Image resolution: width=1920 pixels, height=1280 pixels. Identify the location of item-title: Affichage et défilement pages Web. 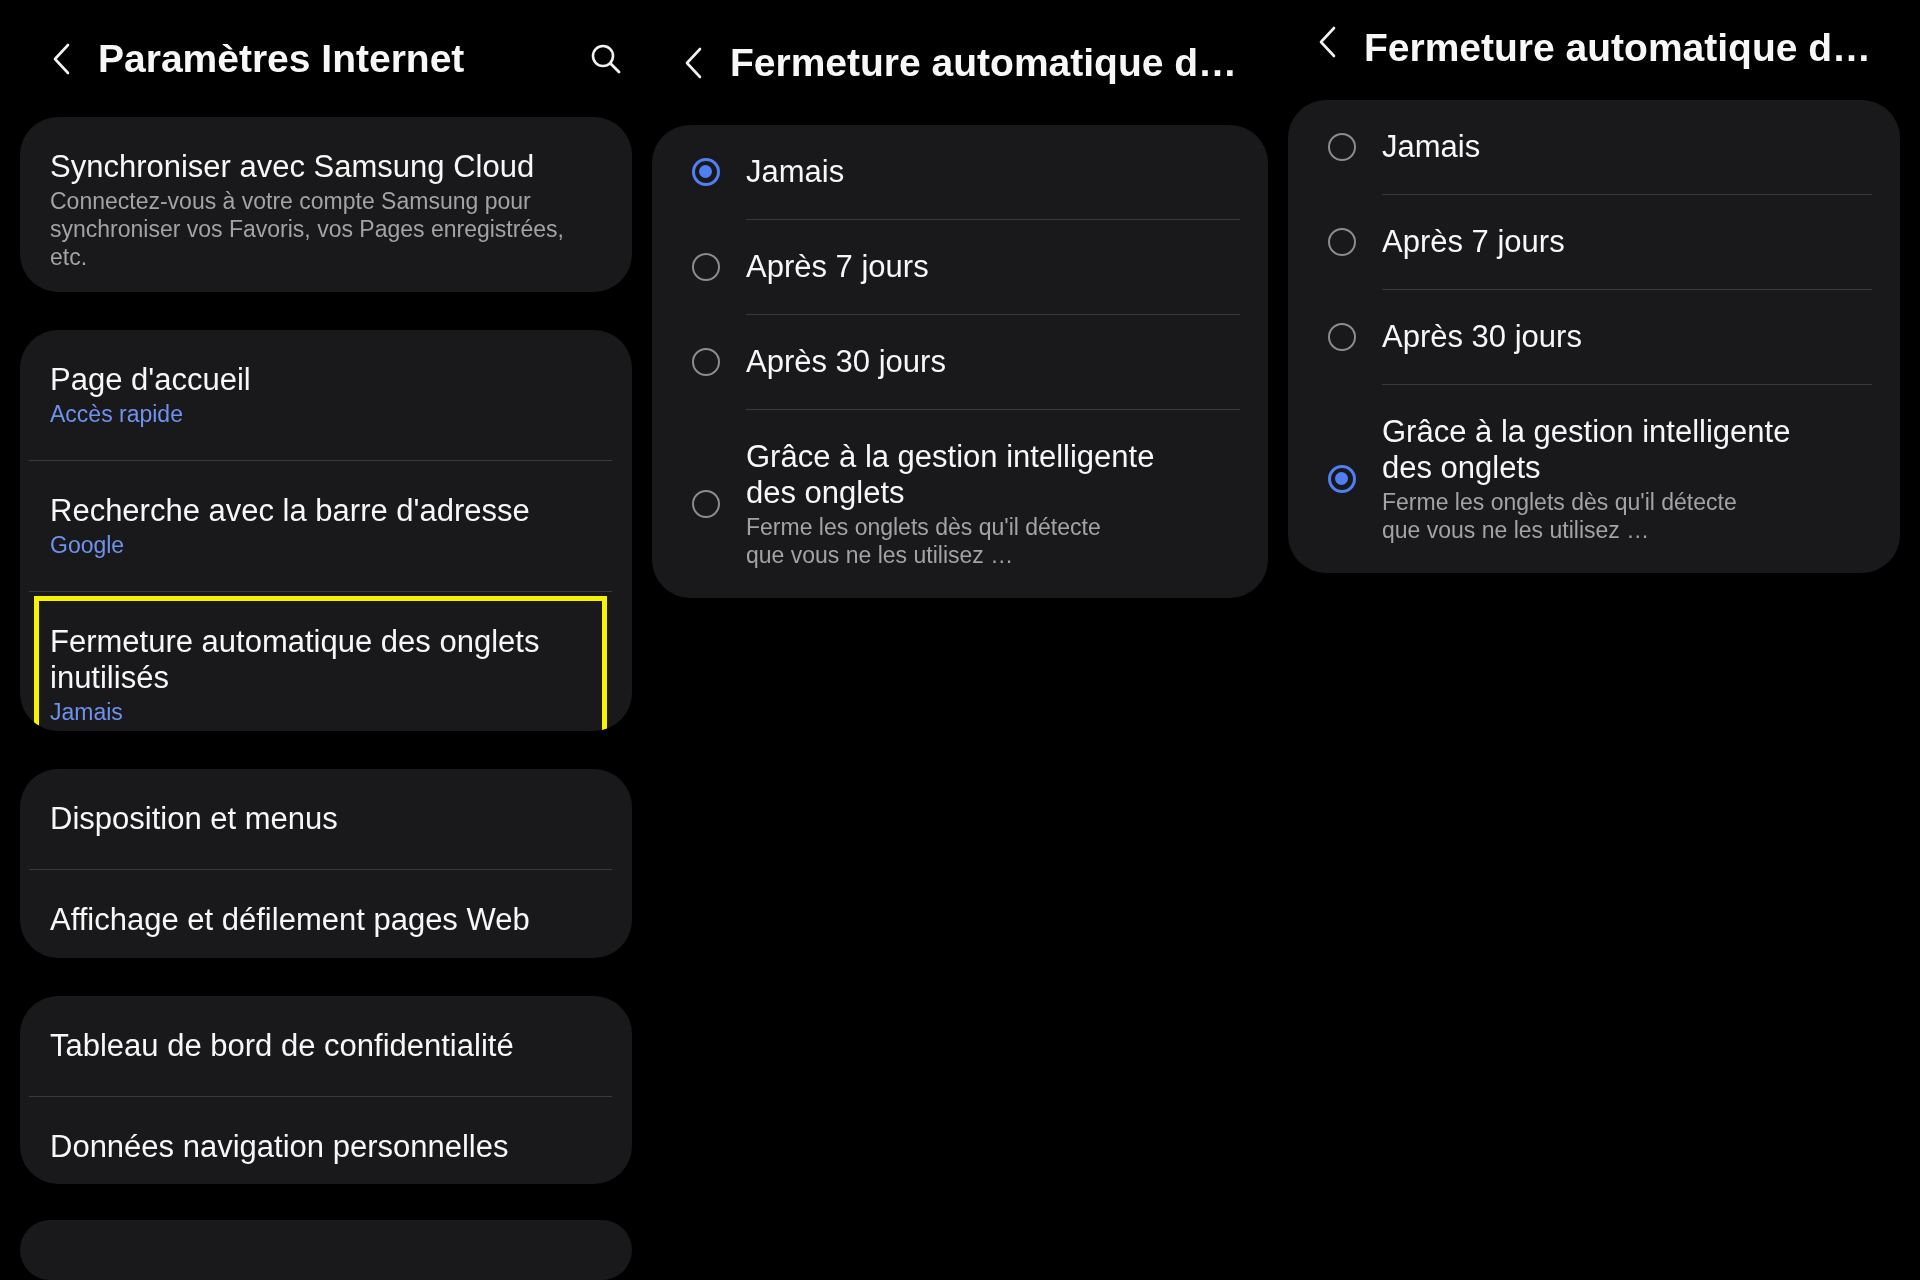
(290, 920).